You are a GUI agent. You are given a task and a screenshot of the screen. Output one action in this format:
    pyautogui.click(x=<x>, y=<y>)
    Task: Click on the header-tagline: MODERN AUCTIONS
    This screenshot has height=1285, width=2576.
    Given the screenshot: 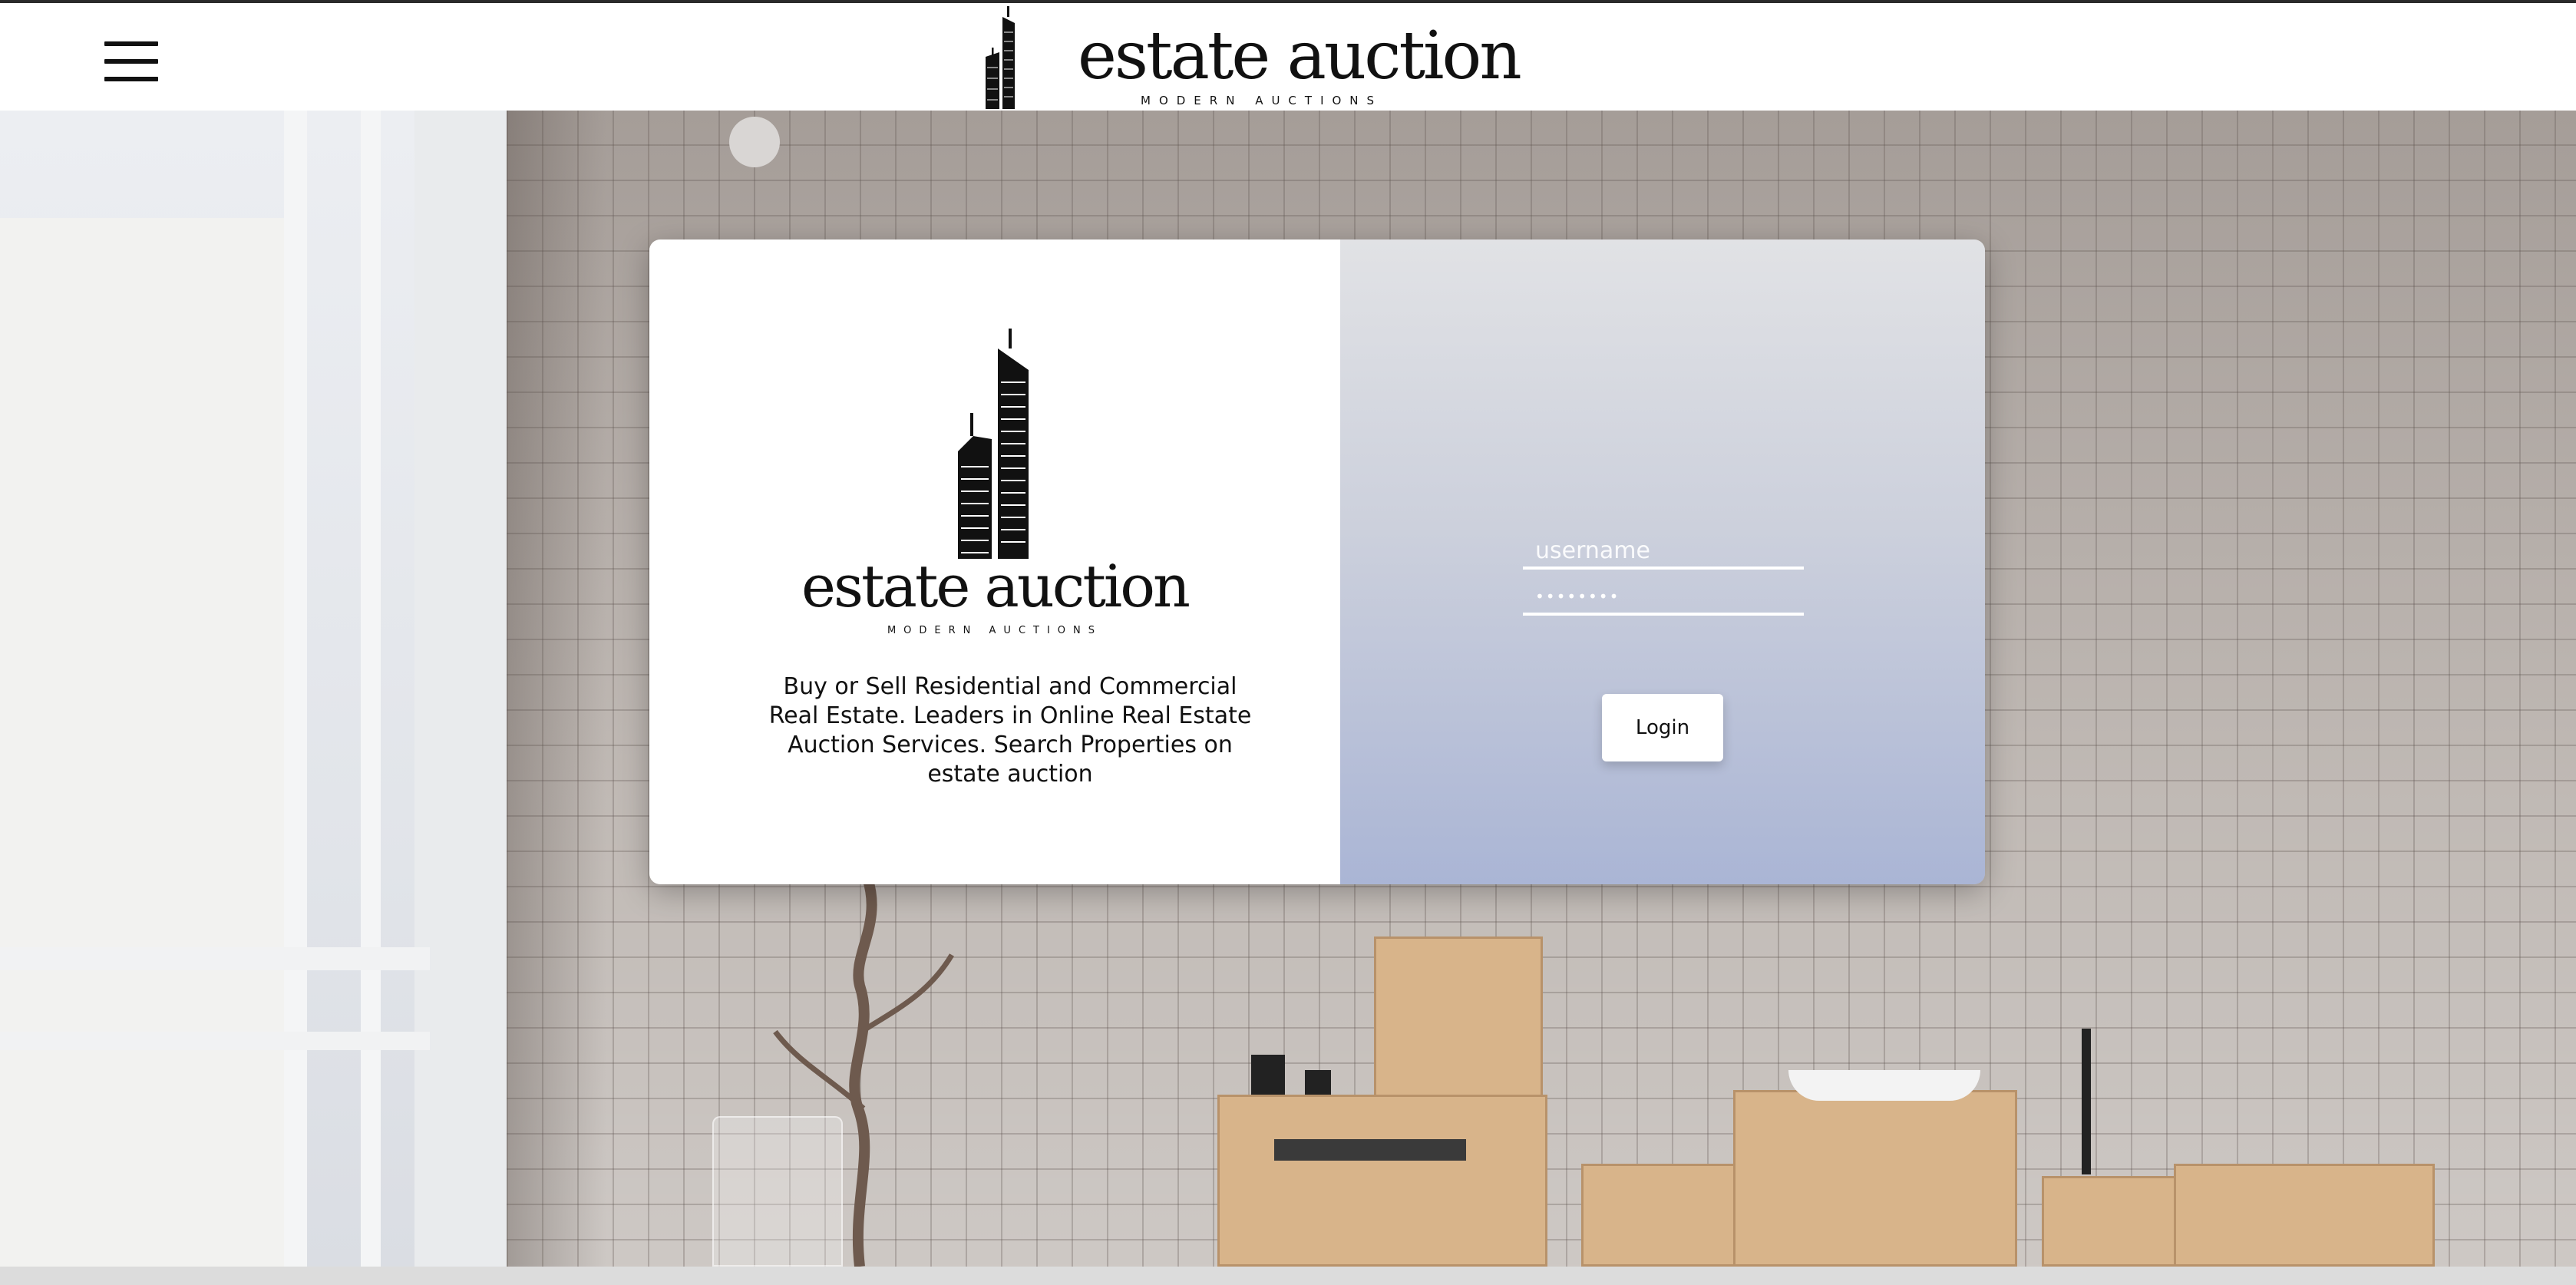 What is the action you would take?
    pyautogui.click(x=1262, y=100)
    